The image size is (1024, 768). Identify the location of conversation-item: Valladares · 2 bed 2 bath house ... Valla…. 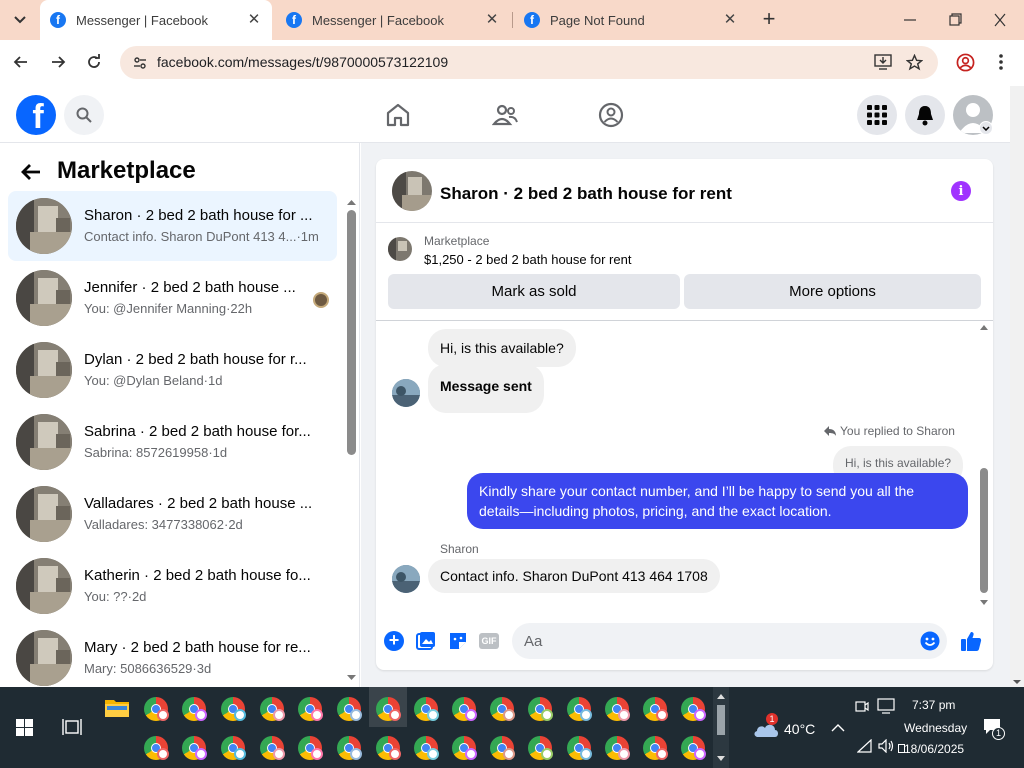
(172, 514).